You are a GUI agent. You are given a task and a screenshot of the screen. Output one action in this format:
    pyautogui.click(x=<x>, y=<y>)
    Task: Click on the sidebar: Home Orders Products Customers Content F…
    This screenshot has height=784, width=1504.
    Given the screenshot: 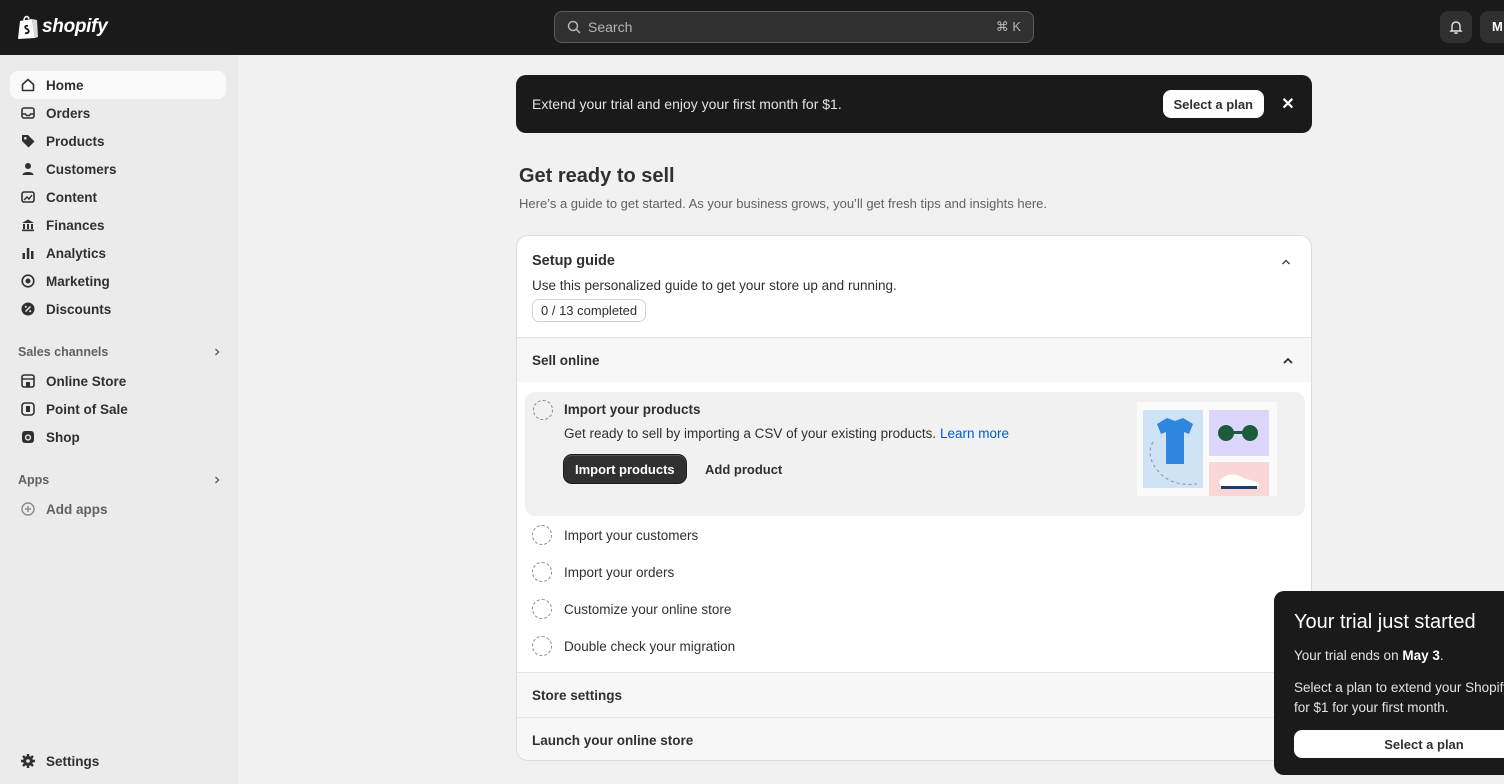 What is the action you would take?
    pyautogui.click(x=119, y=419)
    